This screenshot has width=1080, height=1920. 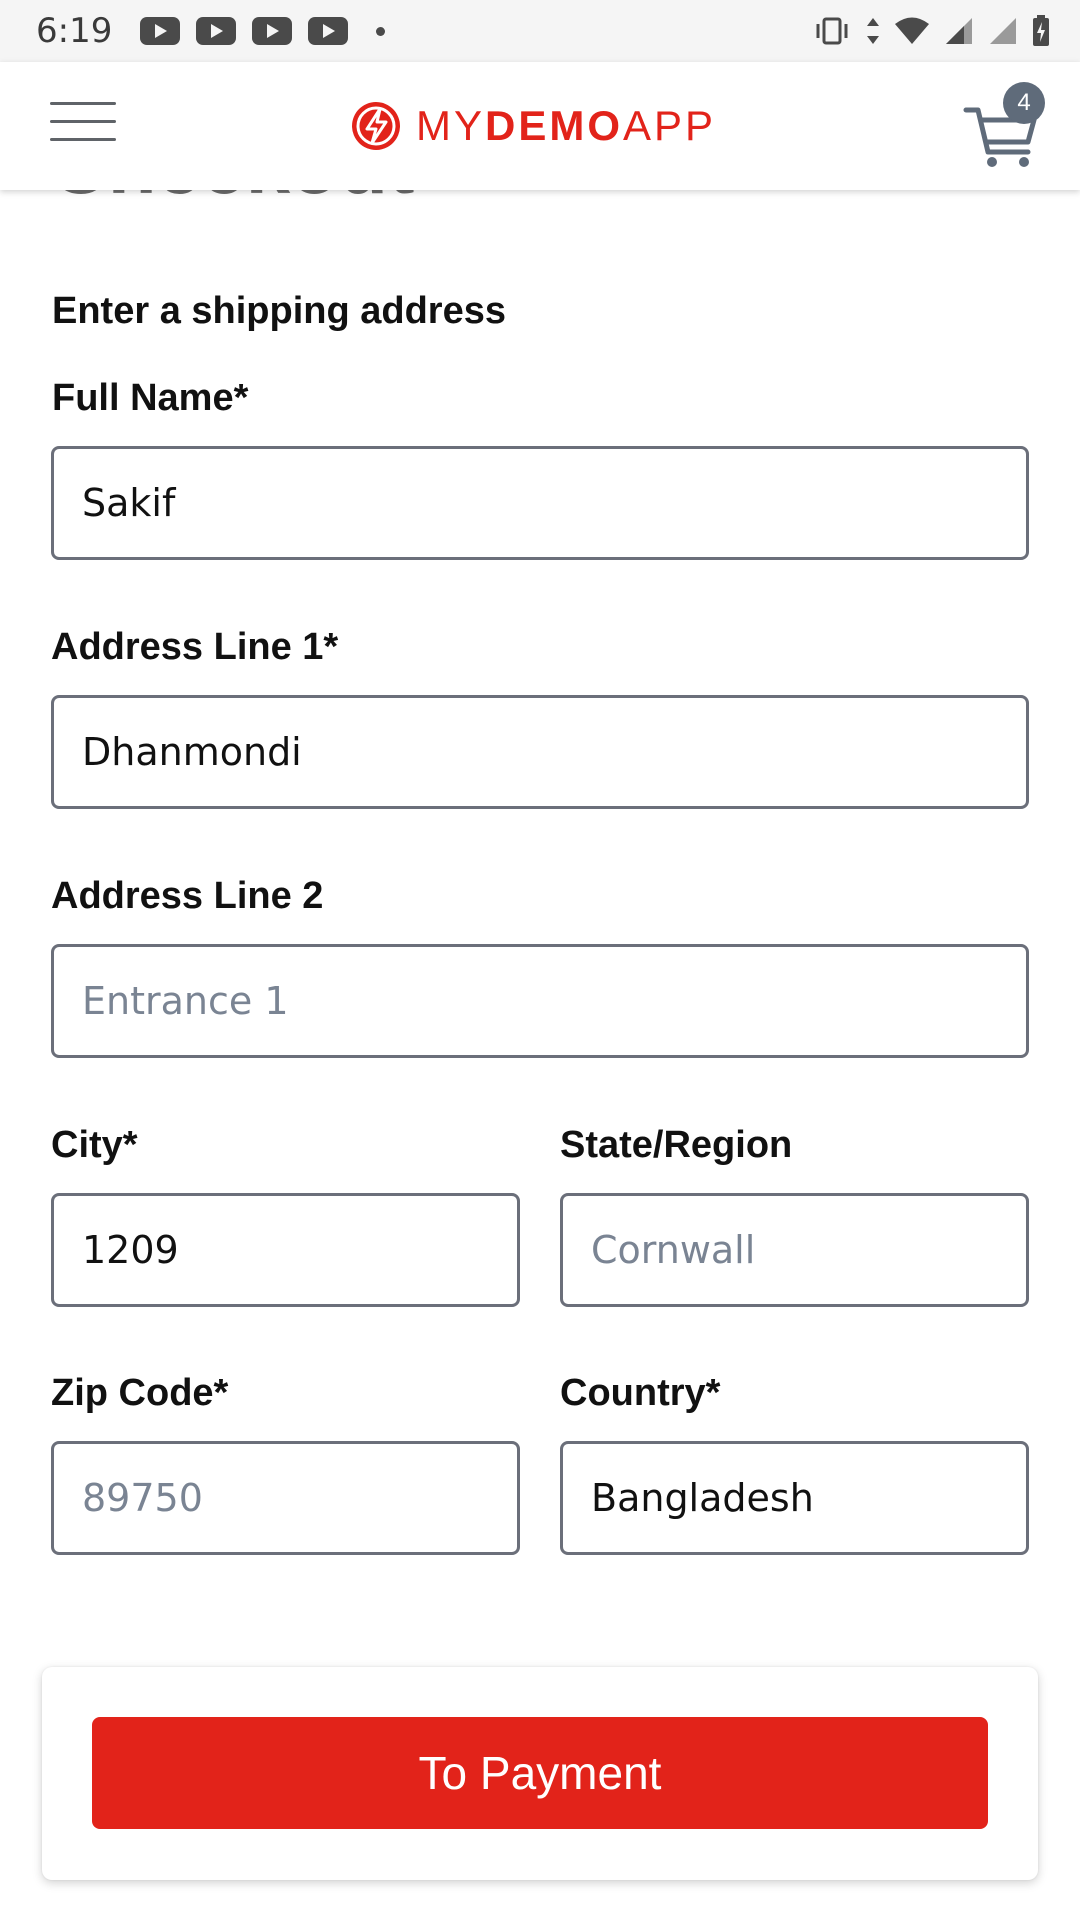 What do you see at coordinates (540, 1001) in the screenshot?
I see `address-line-2-input` at bounding box center [540, 1001].